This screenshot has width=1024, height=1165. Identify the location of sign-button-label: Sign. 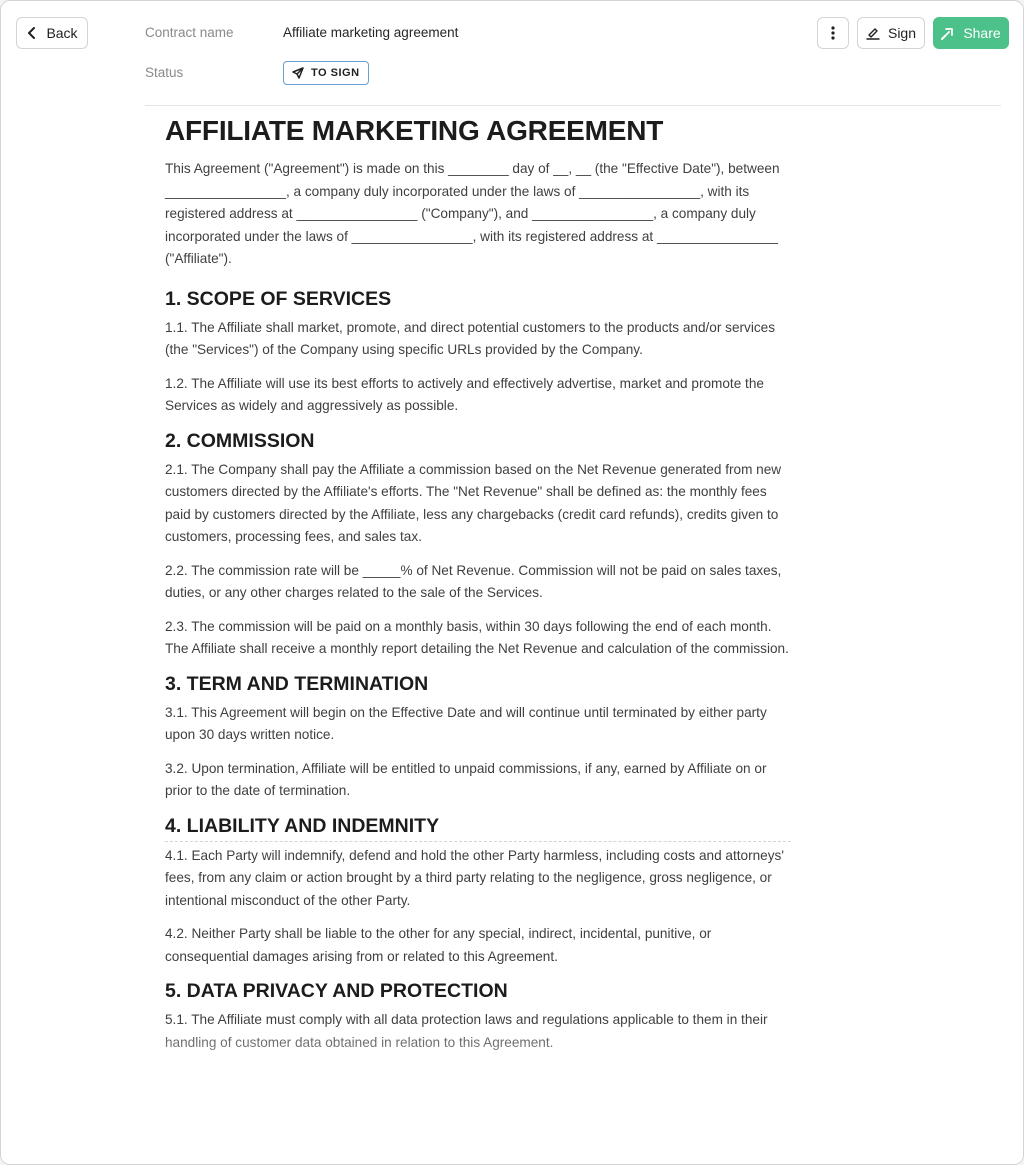
(902, 33).